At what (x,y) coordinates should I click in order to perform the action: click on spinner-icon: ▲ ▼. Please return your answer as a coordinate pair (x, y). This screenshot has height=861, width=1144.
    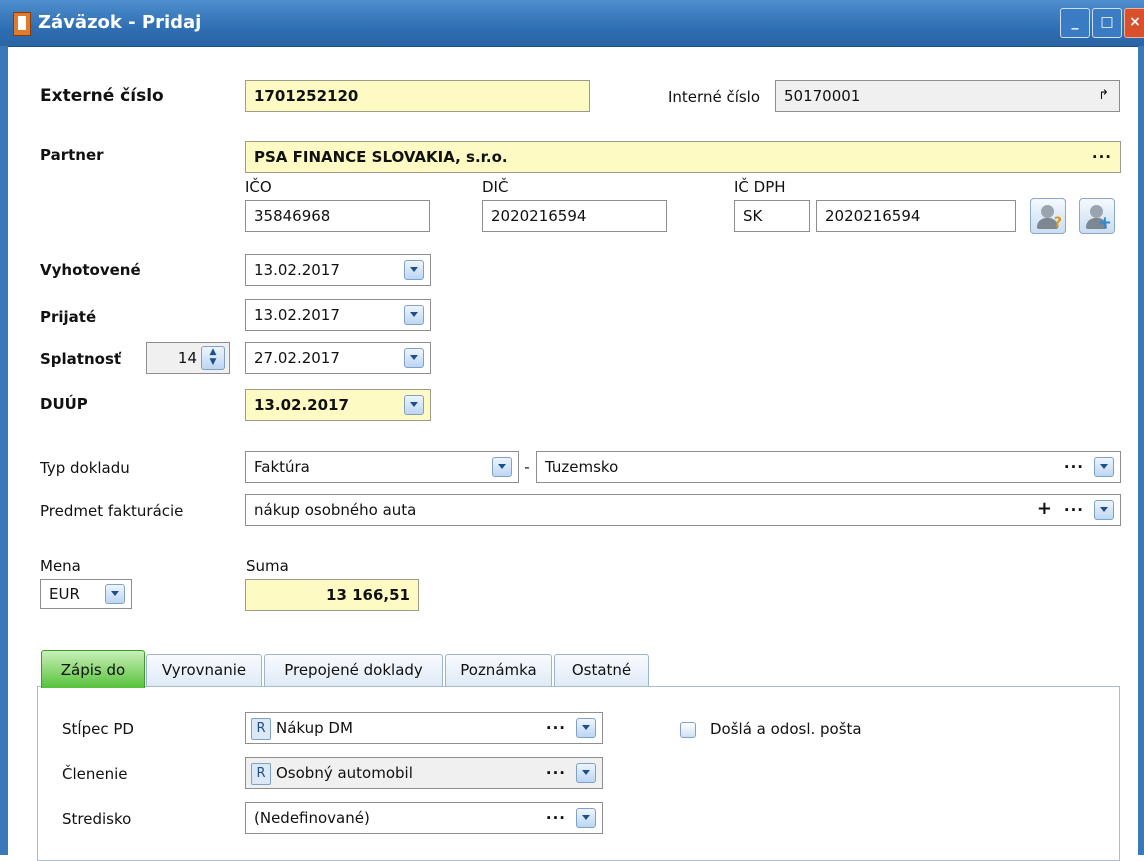
    Looking at the image, I should click on (213, 358).